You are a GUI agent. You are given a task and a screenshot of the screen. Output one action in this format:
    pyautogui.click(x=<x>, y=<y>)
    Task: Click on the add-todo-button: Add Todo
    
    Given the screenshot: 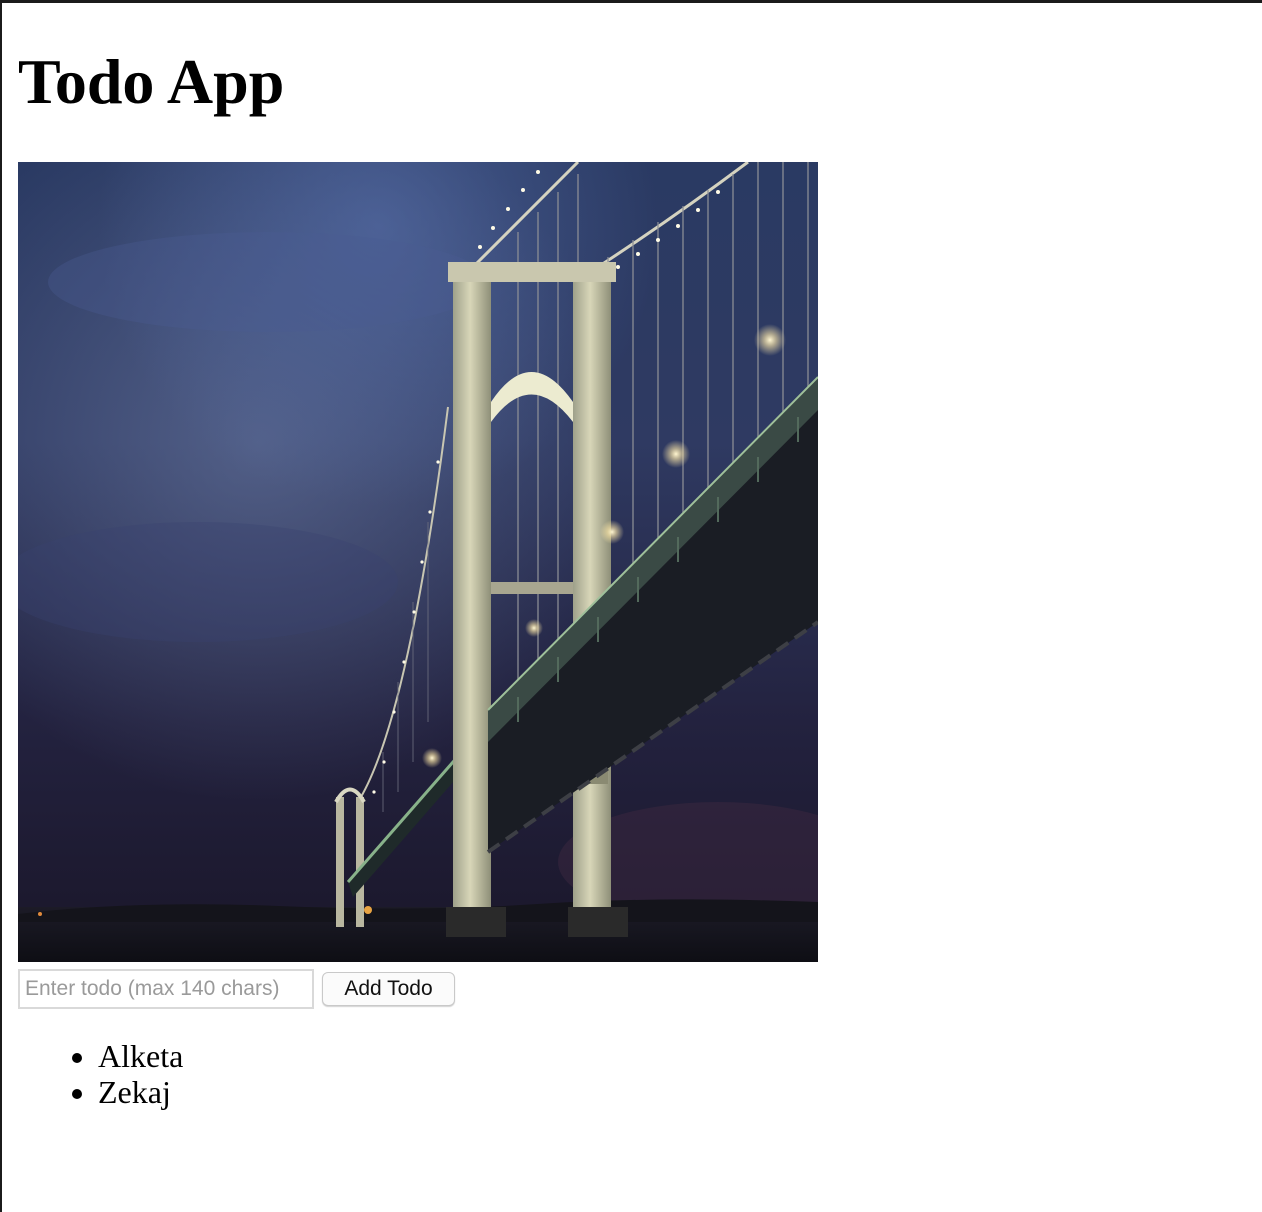 What is the action you would take?
    pyautogui.click(x=388, y=989)
    